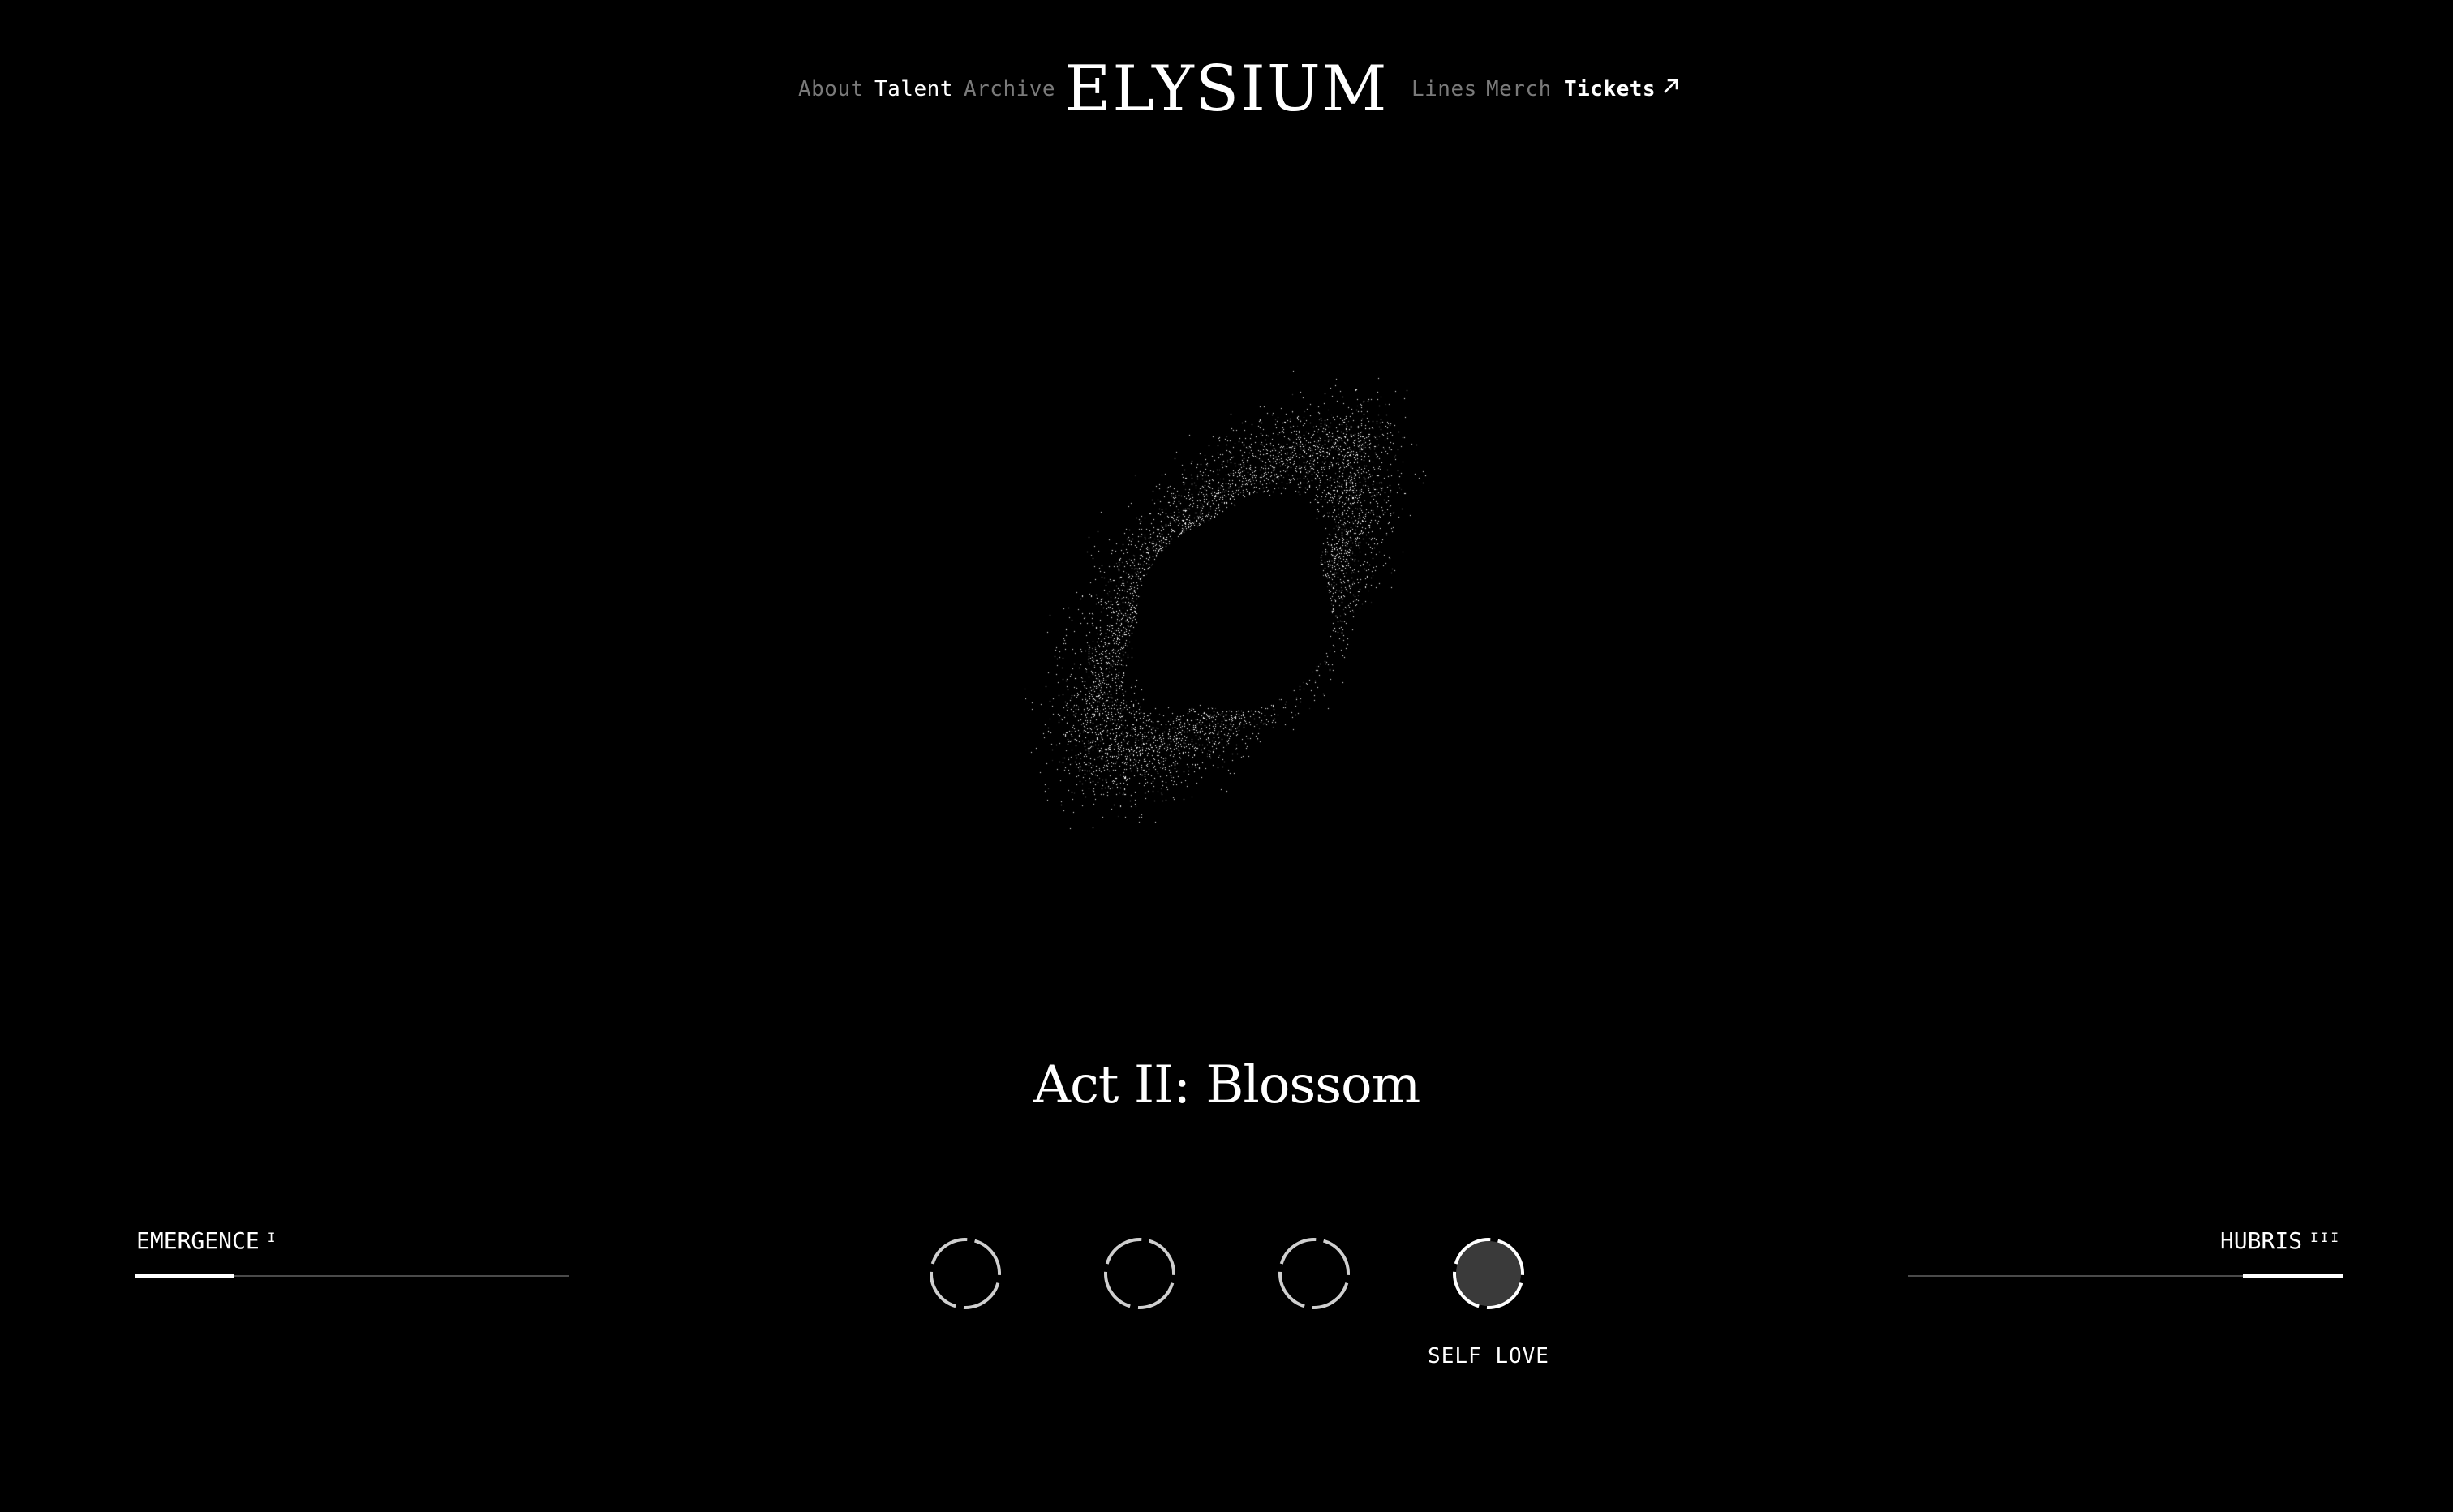  Describe the element at coordinates (185, 1276) in the screenshot. I see `prev-act-progress-fill` at that location.